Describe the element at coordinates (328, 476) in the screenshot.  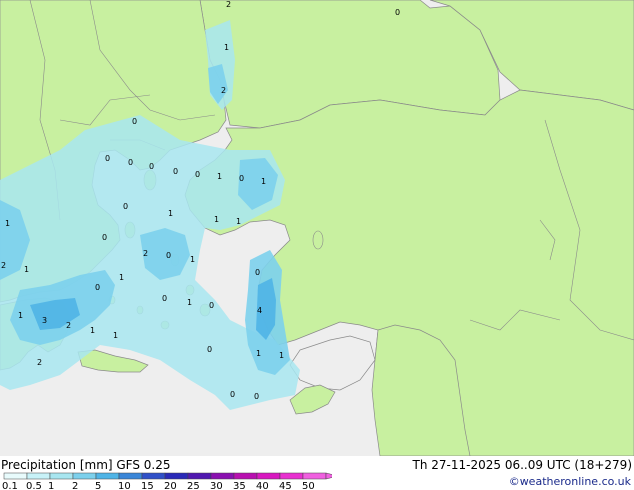
I see `legend-arrow` at that location.